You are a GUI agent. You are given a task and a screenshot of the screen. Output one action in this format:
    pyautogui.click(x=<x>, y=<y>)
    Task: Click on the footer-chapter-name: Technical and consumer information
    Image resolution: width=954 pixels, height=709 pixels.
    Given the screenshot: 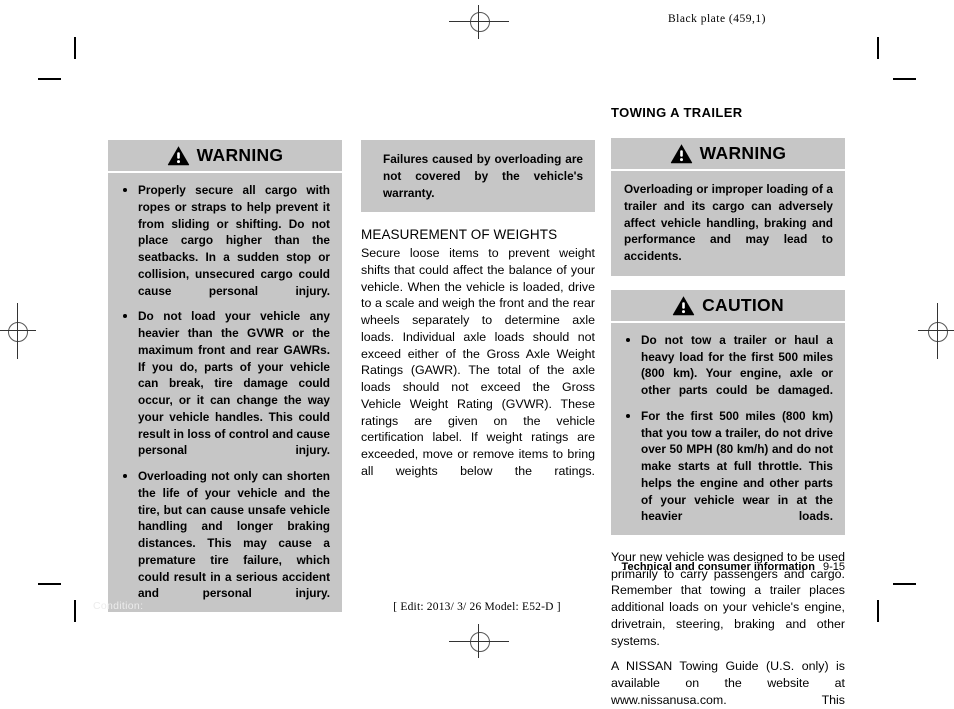 What is the action you would take?
    pyautogui.click(x=718, y=567)
    